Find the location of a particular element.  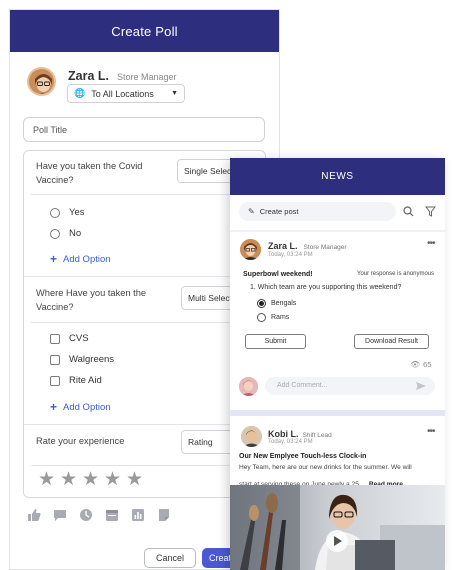

post-image is located at coordinates (337, 527).